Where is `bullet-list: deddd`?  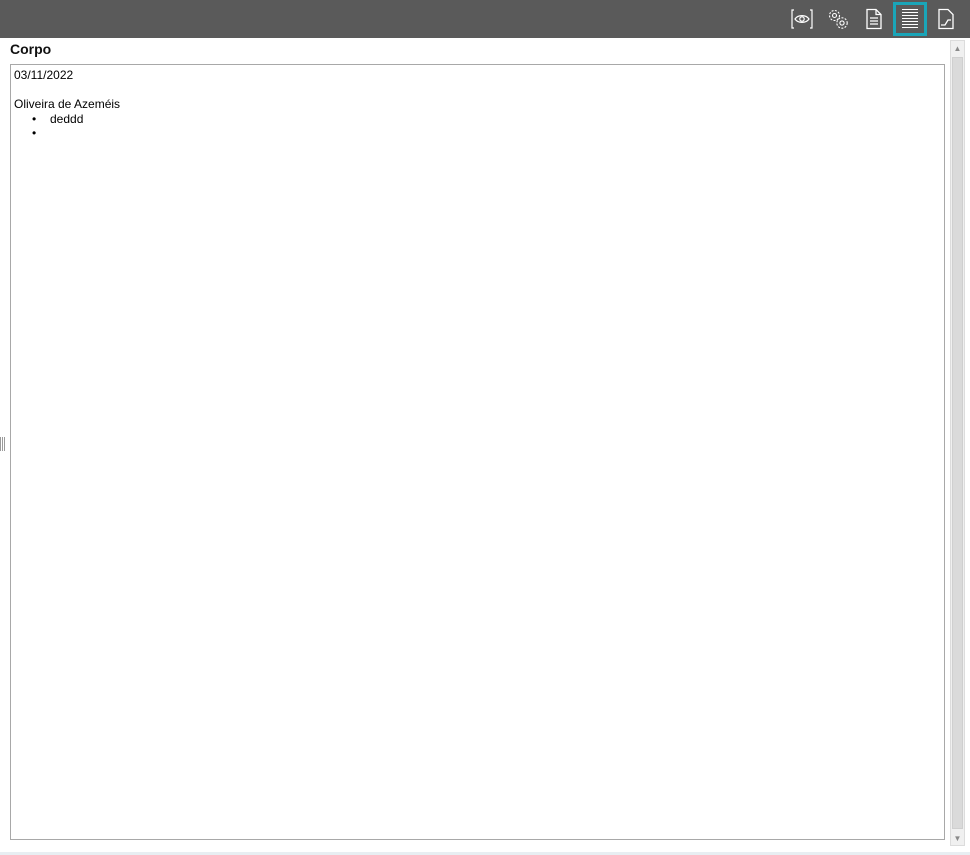
bullet-list: deddd is located at coordinates (477, 126).